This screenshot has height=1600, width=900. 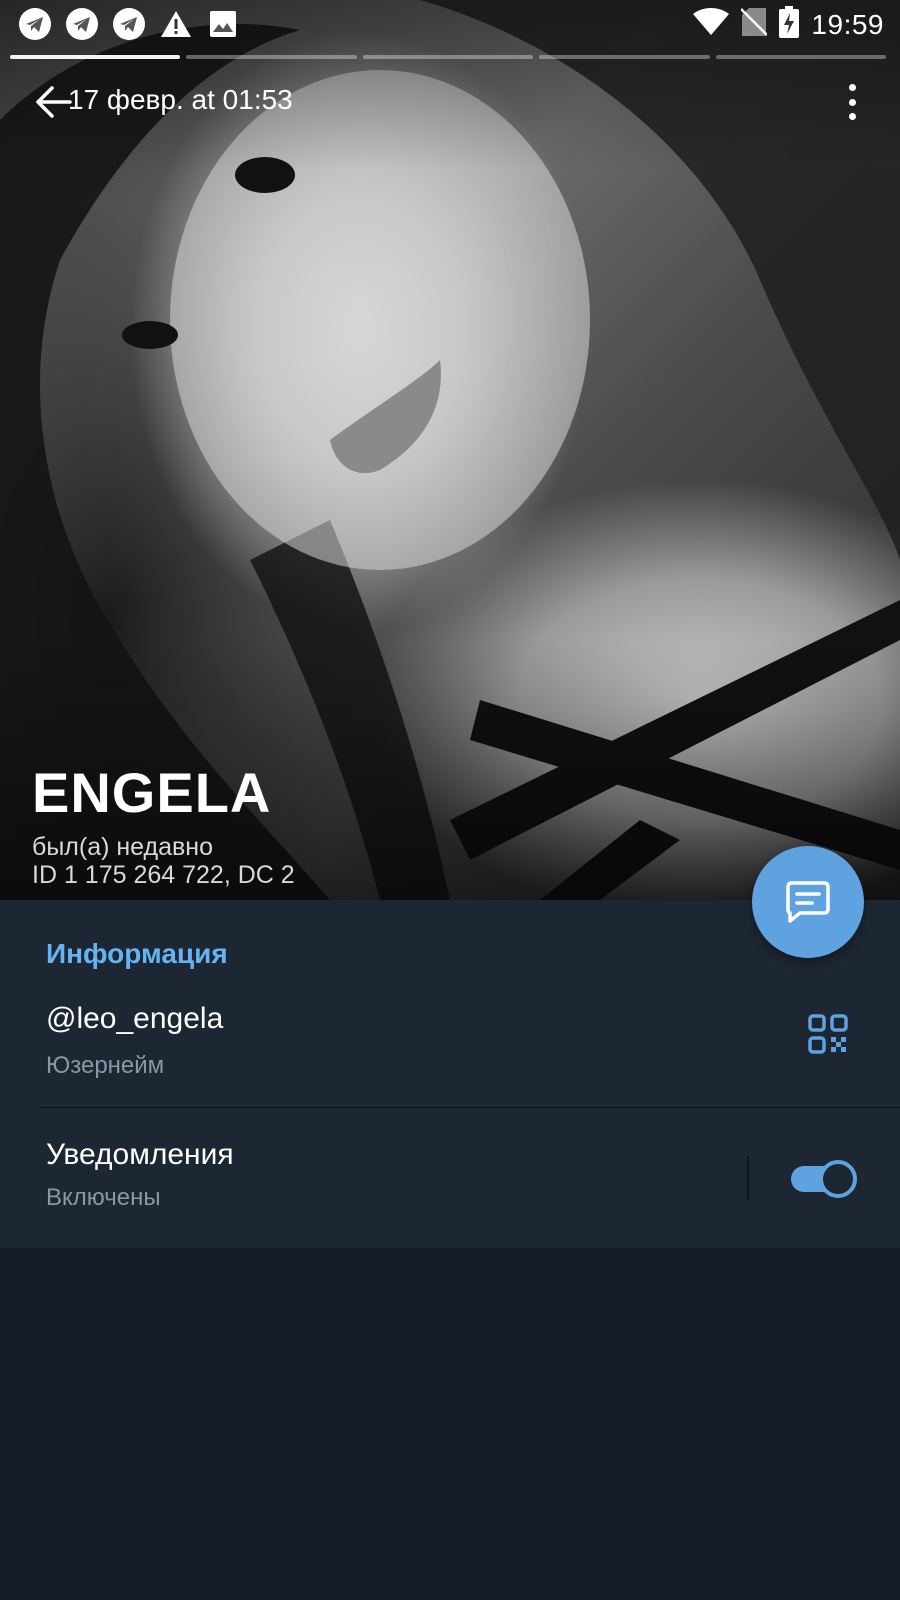 What do you see at coordinates (450, 1050) in the screenshot?
I see `username-row: @leo_engela Юзернейм` at bounding box center [450, 1050].